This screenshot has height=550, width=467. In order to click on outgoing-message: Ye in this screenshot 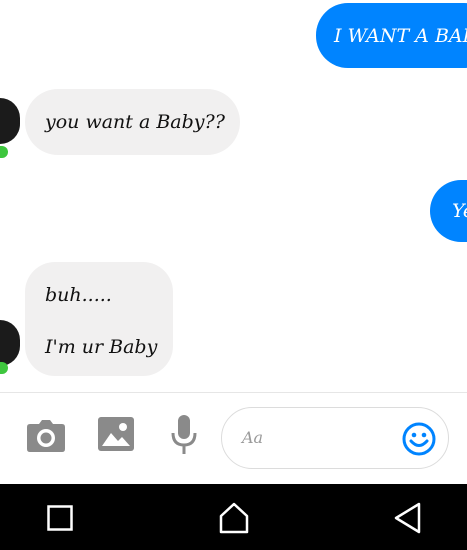, I will do `click(448, 211)`.